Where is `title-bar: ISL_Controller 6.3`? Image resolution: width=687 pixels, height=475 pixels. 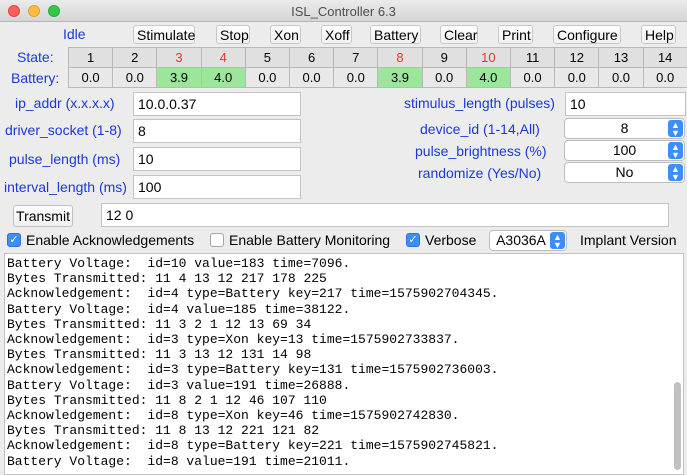 title-bar: ISL_Controller 6.3 is located at coordinates (343, 11).